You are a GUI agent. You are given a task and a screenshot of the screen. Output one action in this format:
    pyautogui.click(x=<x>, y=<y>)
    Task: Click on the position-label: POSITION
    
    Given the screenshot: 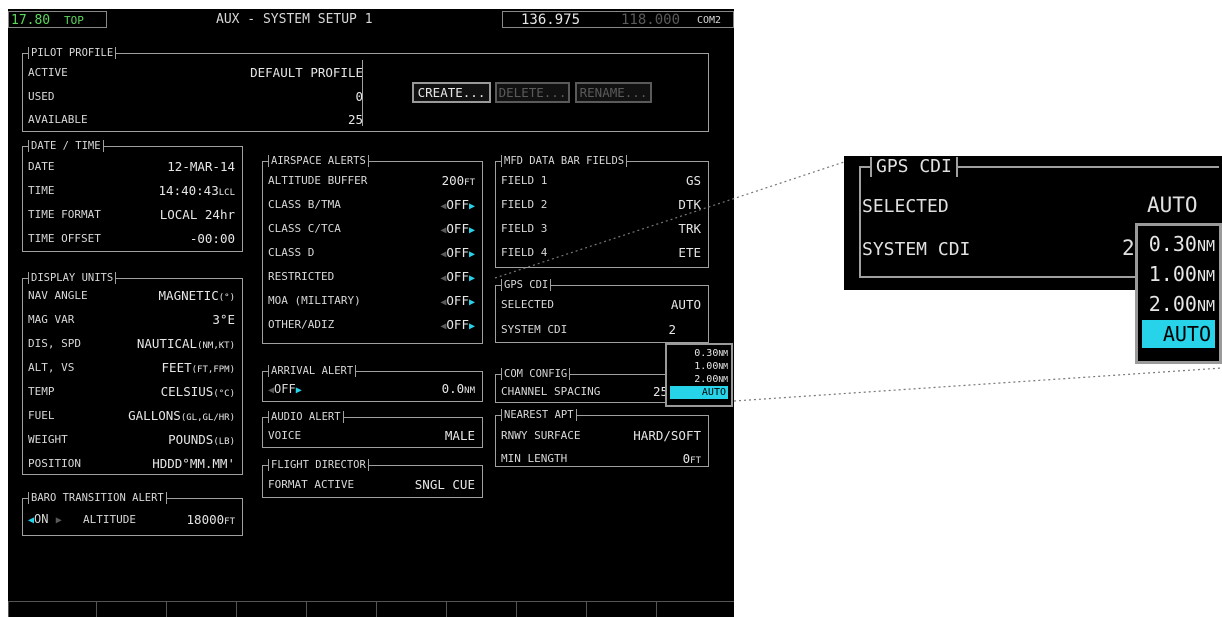 What is the action you would take?
    pyautogui.click(x=54, y=463)
    